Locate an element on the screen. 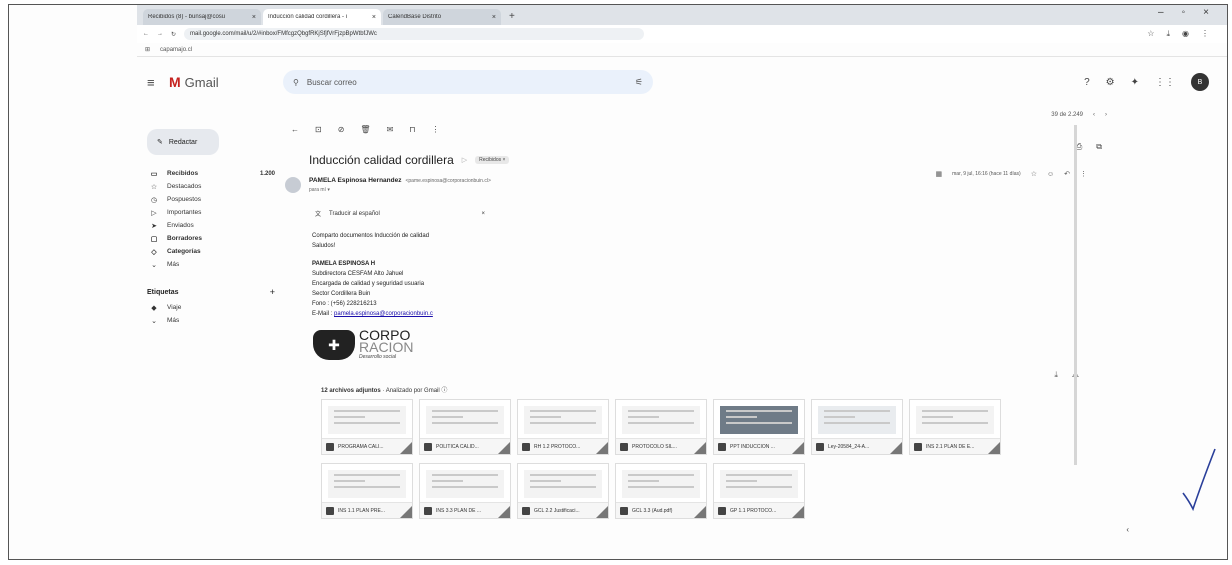  chevron-left-icon: ‹ is located at coordinates (1094, 115).